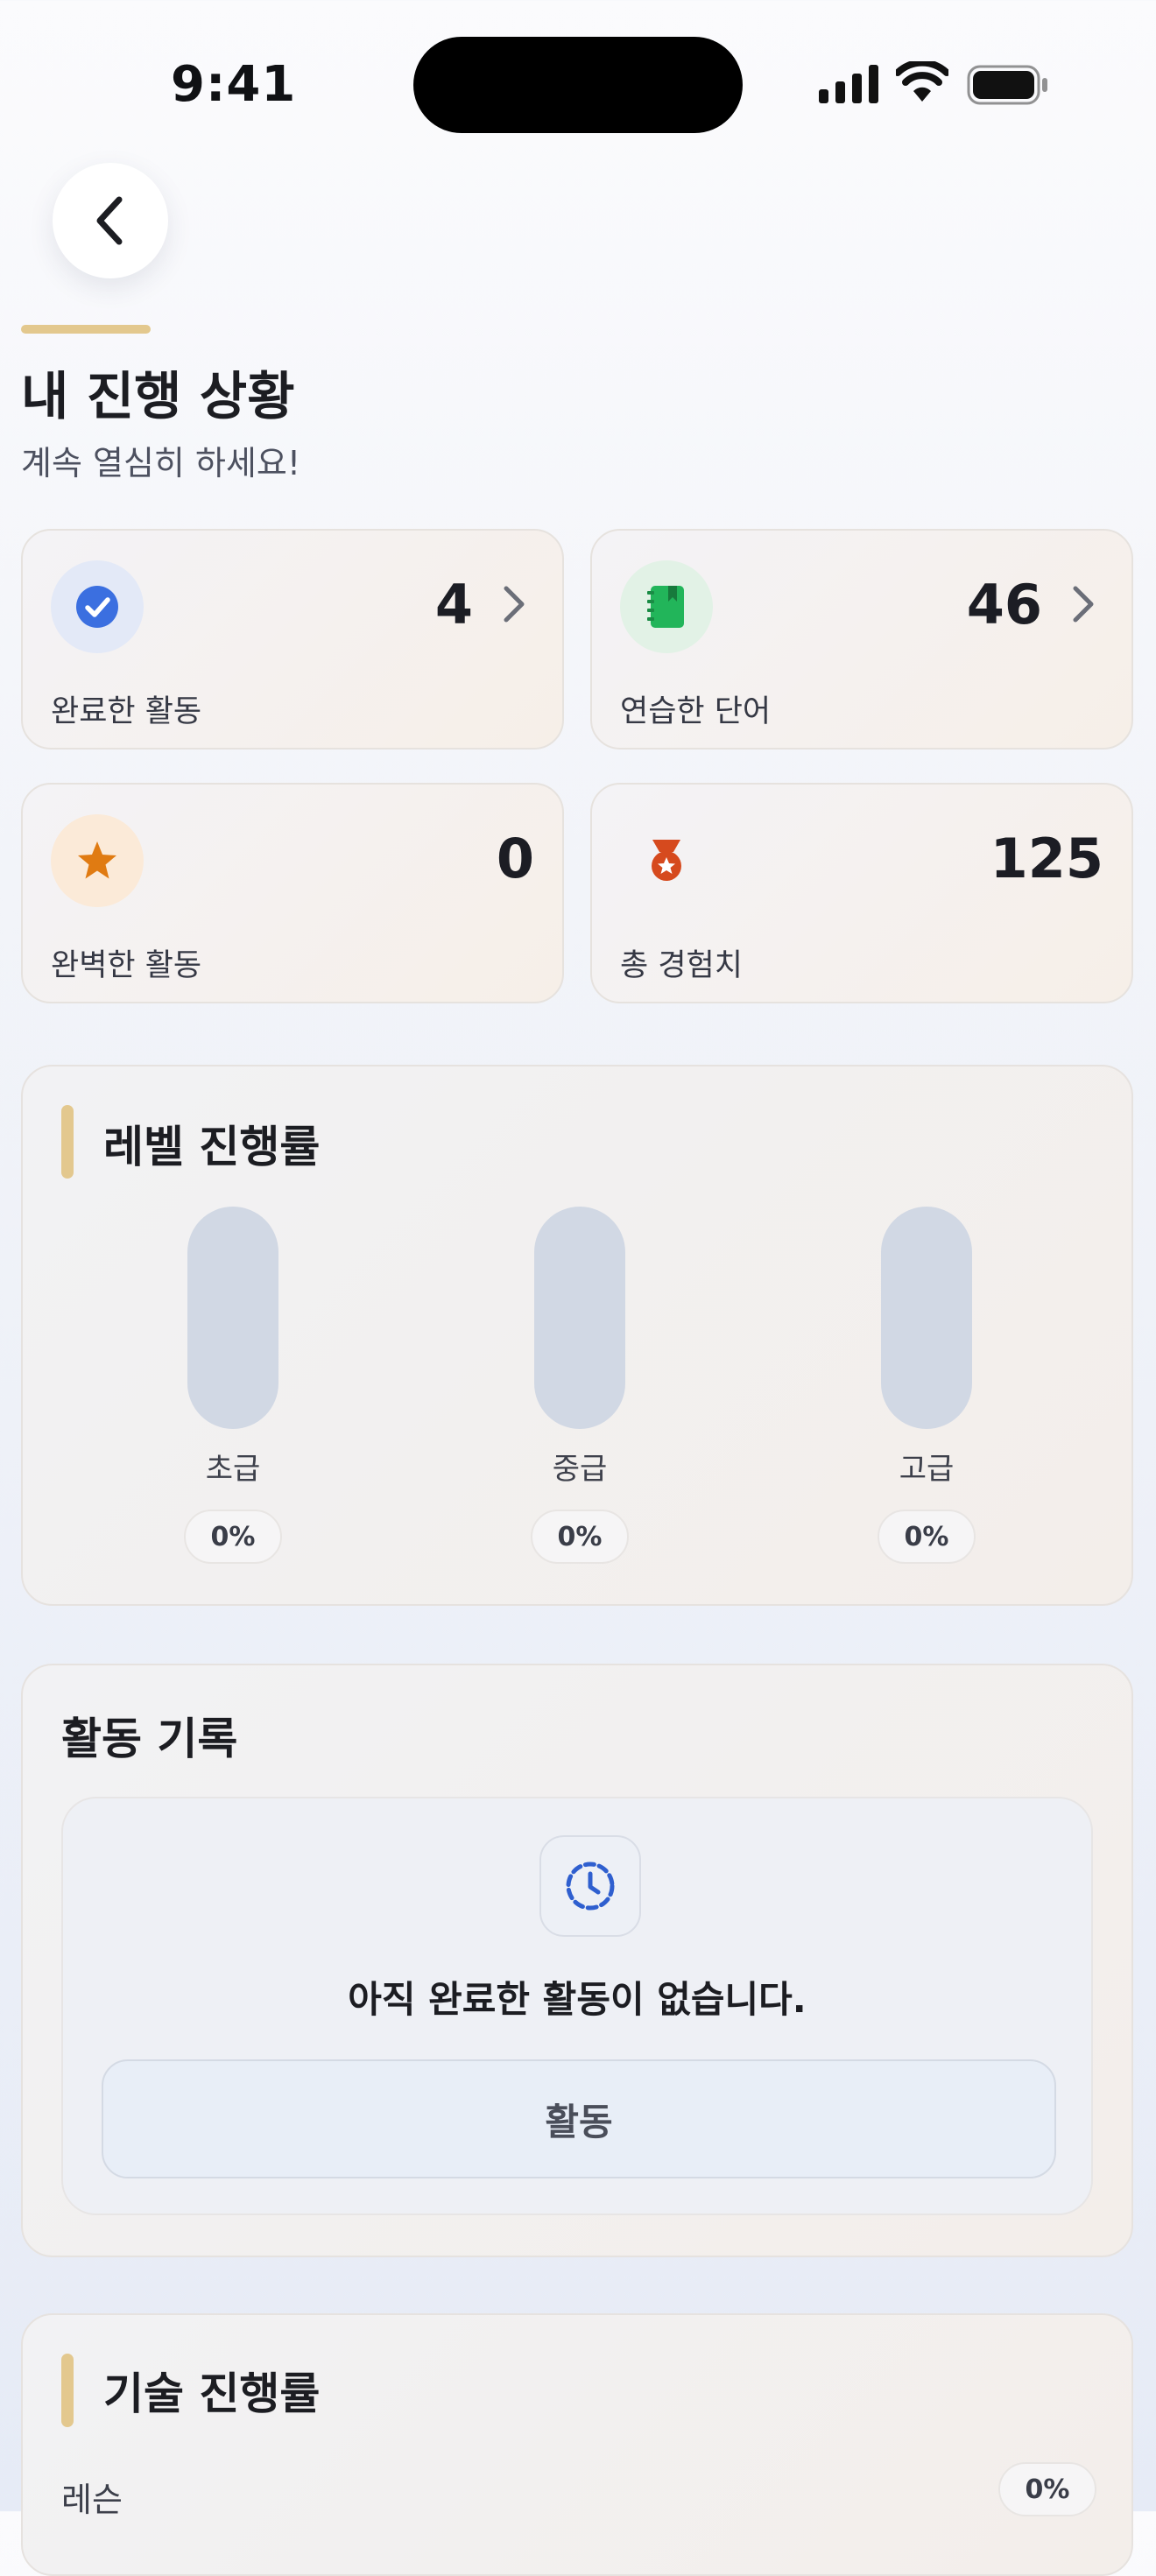 The height and width of the screenshot is (2576, 1156). I want to click on level-progress-bar-advanced, so click(926, 1318).